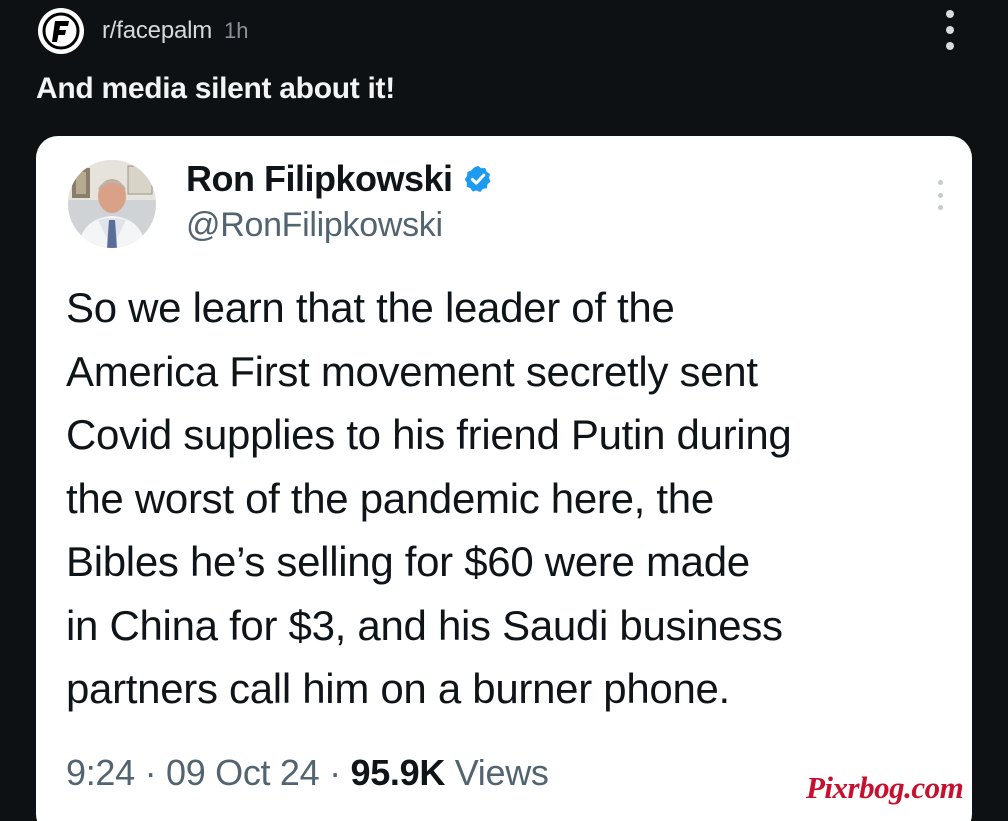 The width and height of the screenshot is (1008, 821). What do you see at coordinates (236, 30) in the screenshot?
I see `post-time: 1h` at bounding box center [236, 30].